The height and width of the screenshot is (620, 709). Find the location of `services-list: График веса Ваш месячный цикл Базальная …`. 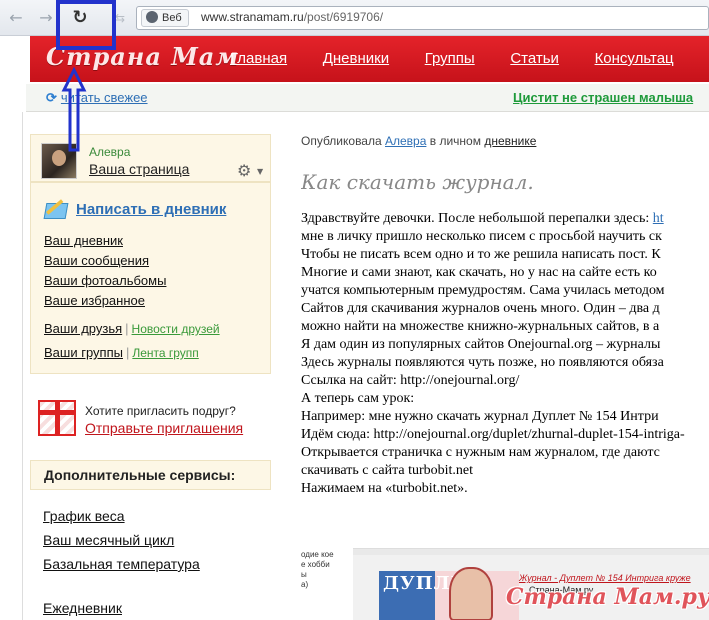

services-list: График веса Ваш месячный цикл Базальная … is located at coordinates (121, 540).